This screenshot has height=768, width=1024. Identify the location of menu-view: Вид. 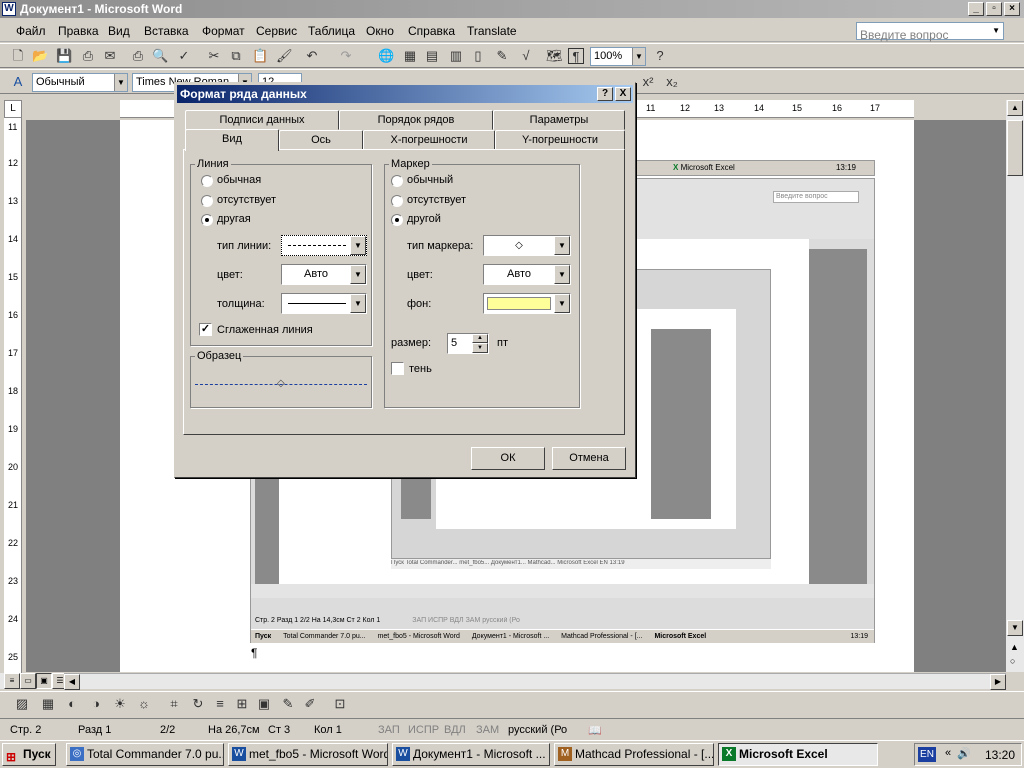
(119, 31).